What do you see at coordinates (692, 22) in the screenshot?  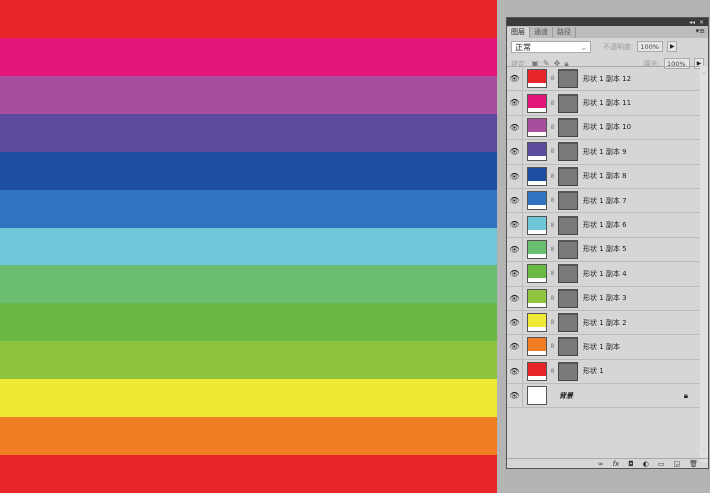 I see `collapse-icon: ◂◂` at bounding box center [692, 22].